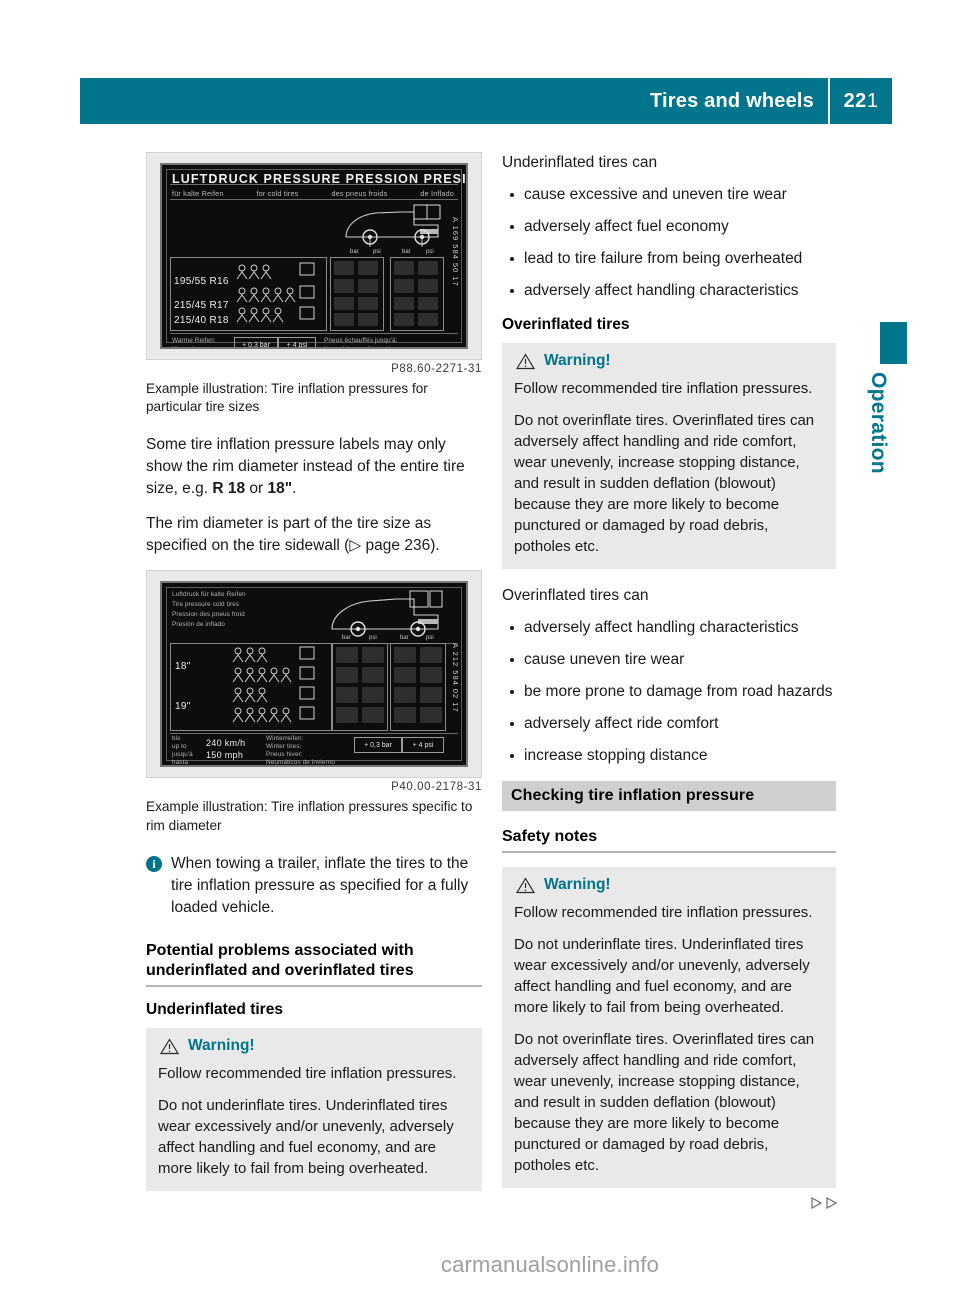  What do you see at coordinates (430, 252) in the screenshot?
I see `placard-1-unit-psi-rear: psi` at bounding box center [430, 252].